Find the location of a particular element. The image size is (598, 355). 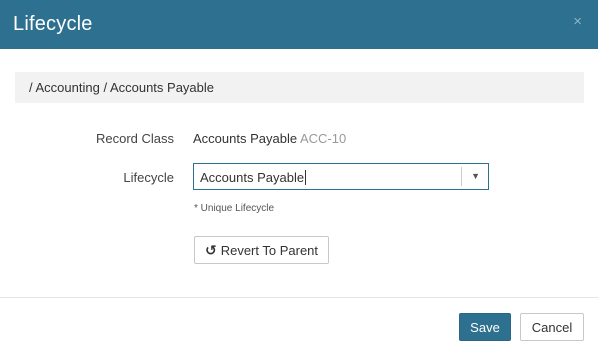

revert-to-parent-label: Revert To Parent is located at coordinates (269, 250).